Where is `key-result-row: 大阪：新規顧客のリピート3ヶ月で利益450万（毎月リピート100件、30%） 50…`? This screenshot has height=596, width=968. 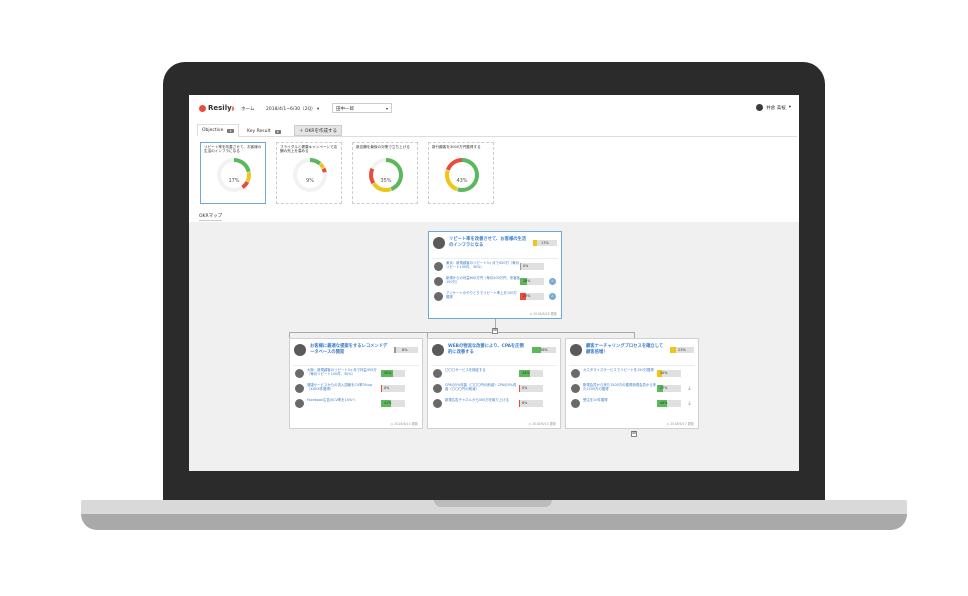 key-result-row: 大阪：新規顧客のリピート3ヶ月で利益450万（毎月リピート100件、30%） 50… is located at coordinates (356, 373).